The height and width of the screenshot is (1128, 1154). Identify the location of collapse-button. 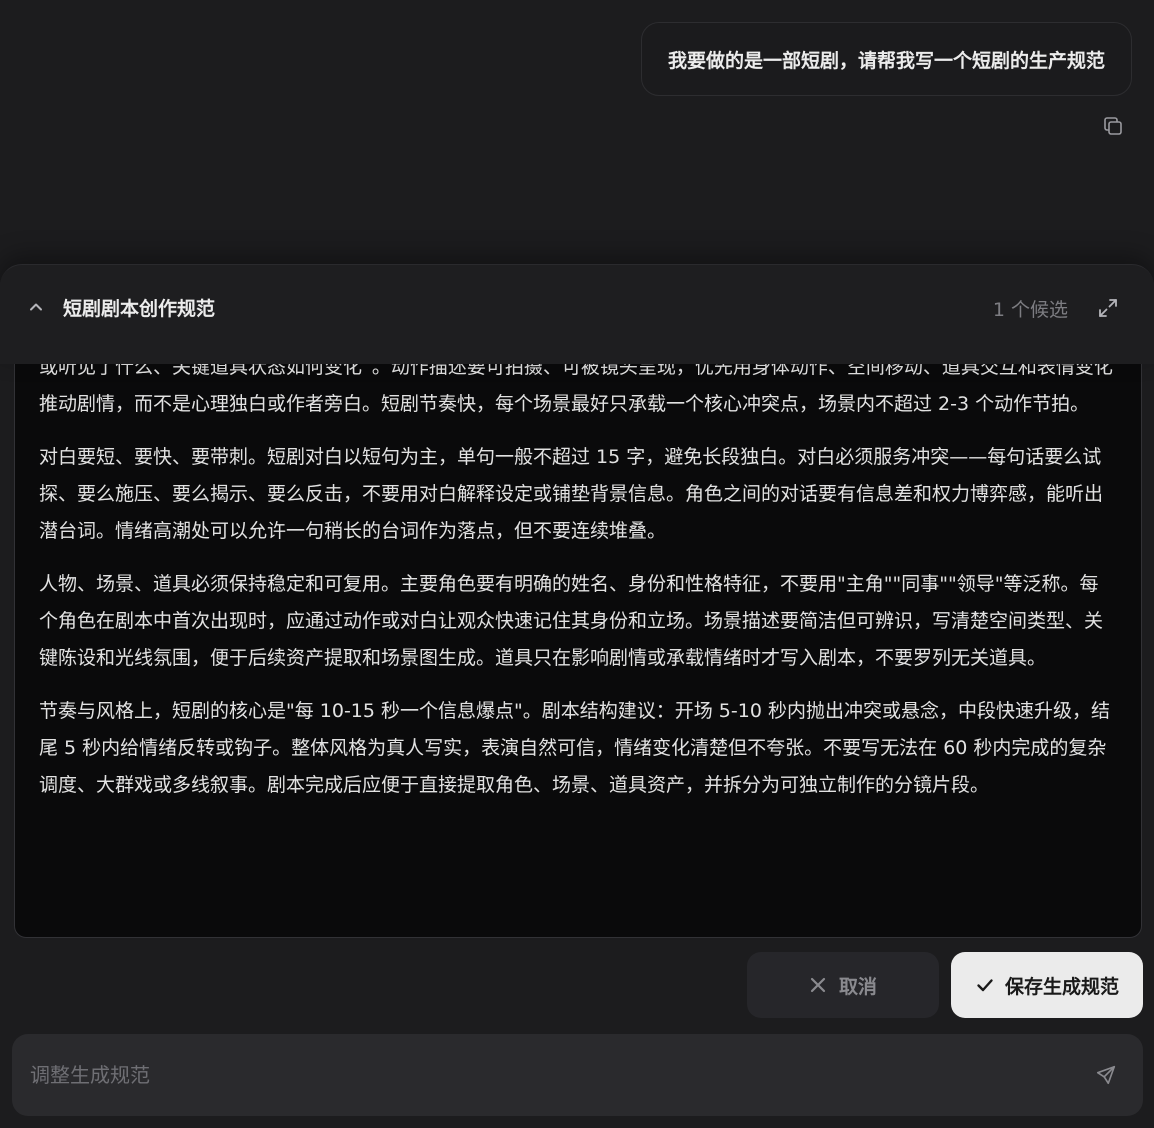
(36, 307).